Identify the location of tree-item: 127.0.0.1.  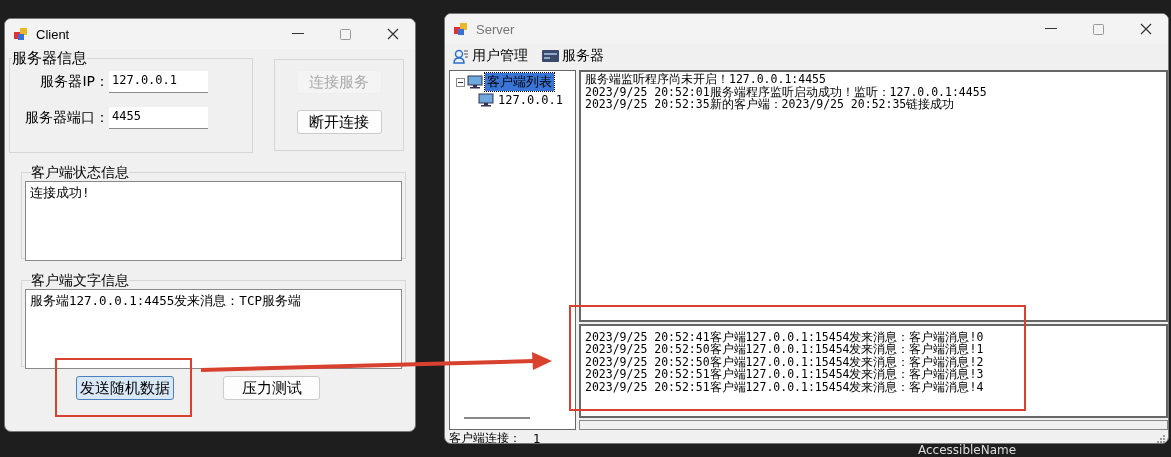
(531, 100).